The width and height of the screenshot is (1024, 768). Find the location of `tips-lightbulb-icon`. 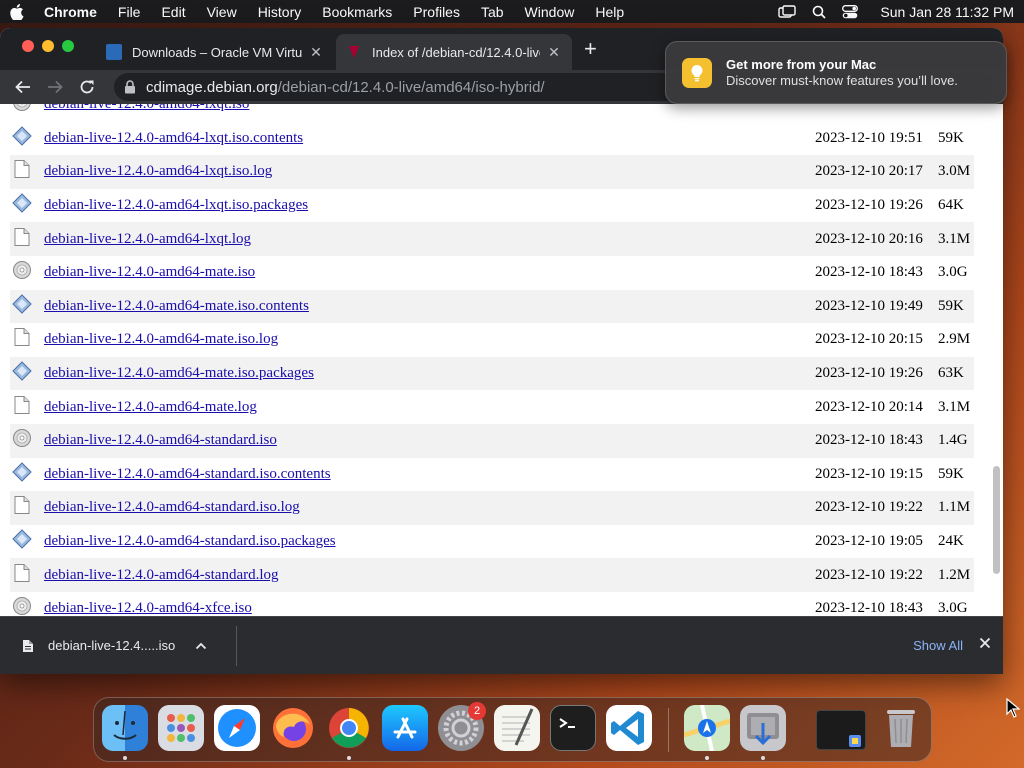

tips-lightbulb-icon is located at coordinates (697, 72).